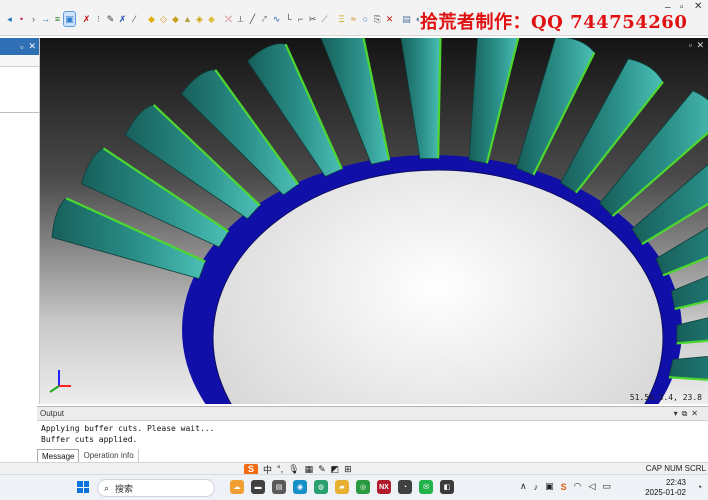 This screenshot has height=500, width=708. Describe the element at coordinates (688, 378) in the screenshot. I see `blade-edge` at that location.